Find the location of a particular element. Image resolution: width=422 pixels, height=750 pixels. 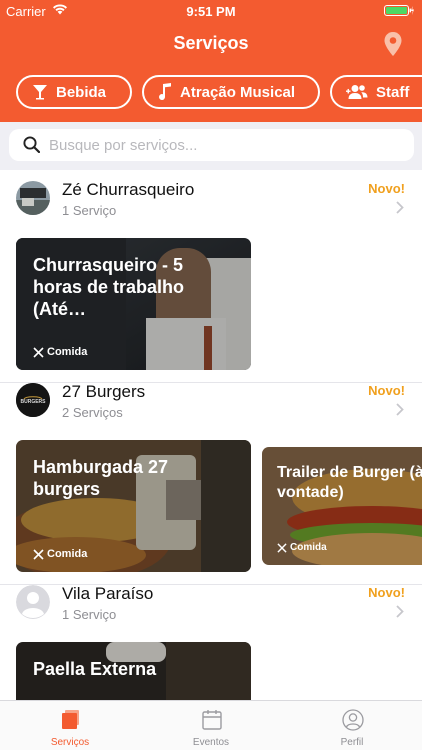

service-card: Paella Externa is located at coordinates (133, 671).